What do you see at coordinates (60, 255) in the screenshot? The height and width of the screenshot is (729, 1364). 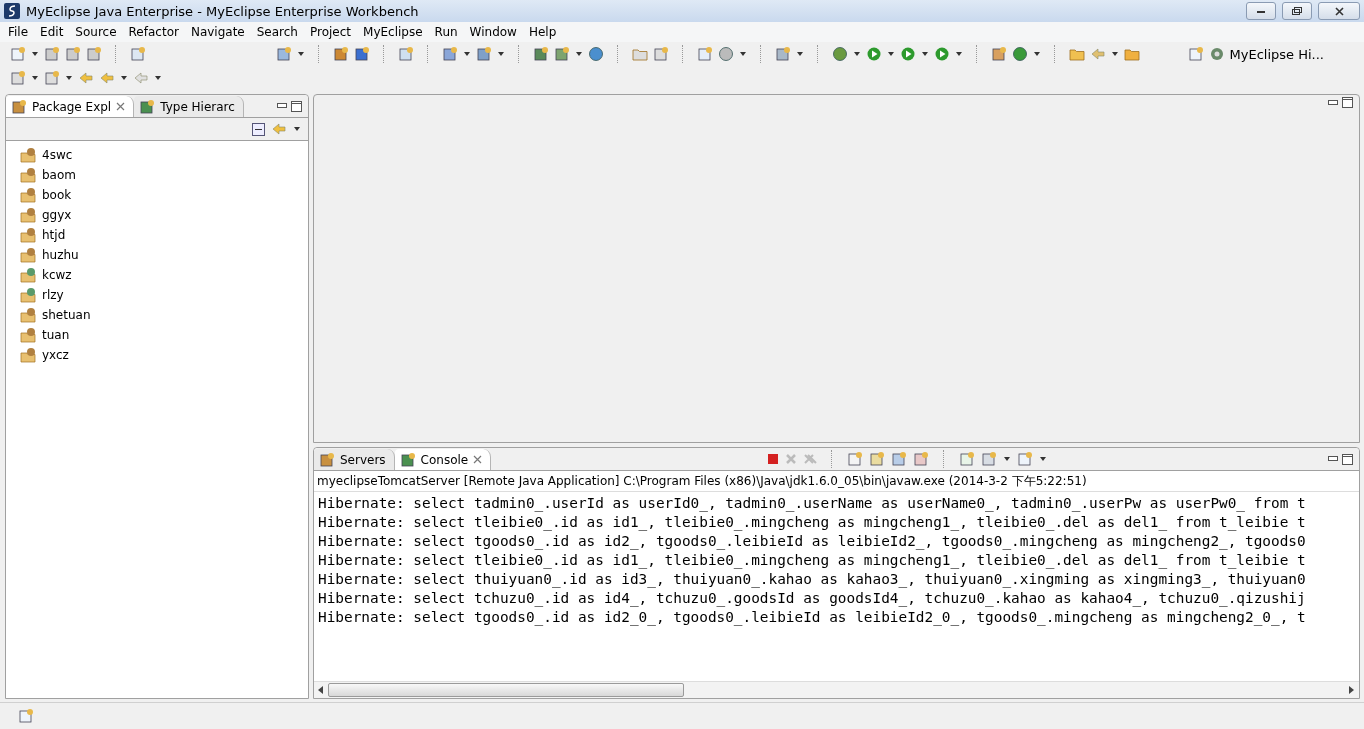 I see `tree-item: huzhu` at bounding box center [60, 255].